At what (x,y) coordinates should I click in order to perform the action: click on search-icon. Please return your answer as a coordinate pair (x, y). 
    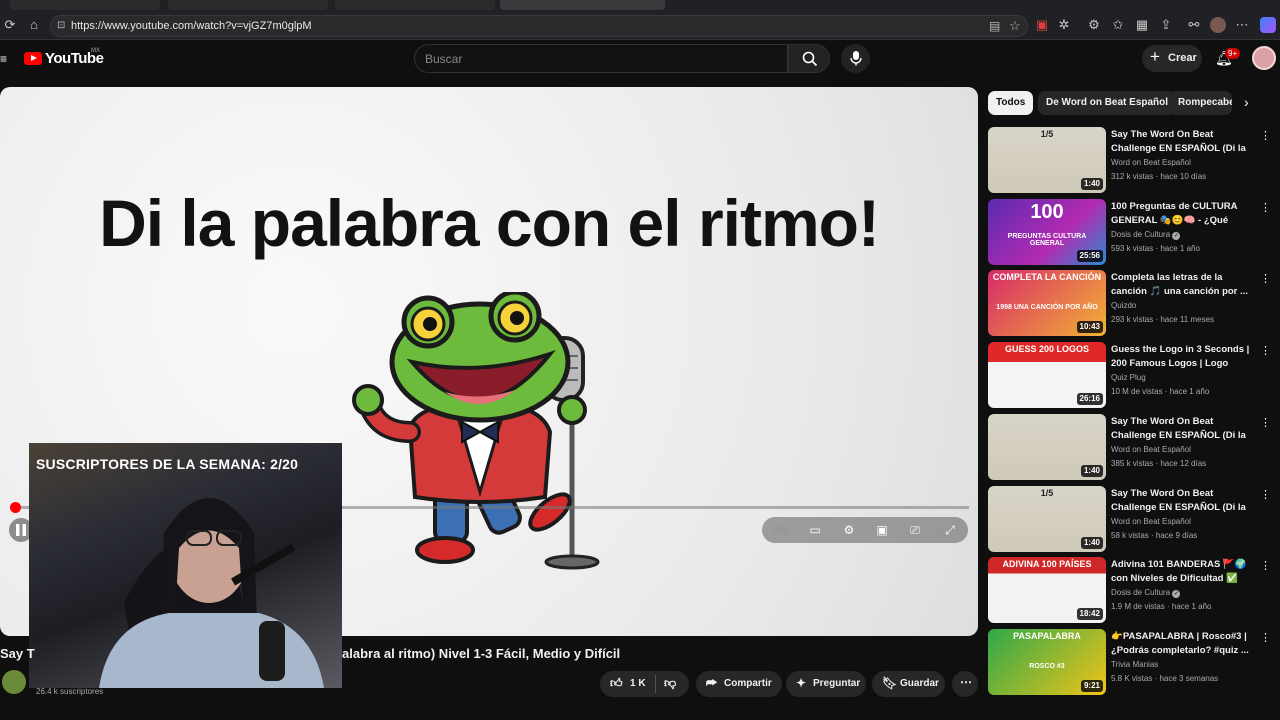
    Looking at the image, I should click on (810, 59).